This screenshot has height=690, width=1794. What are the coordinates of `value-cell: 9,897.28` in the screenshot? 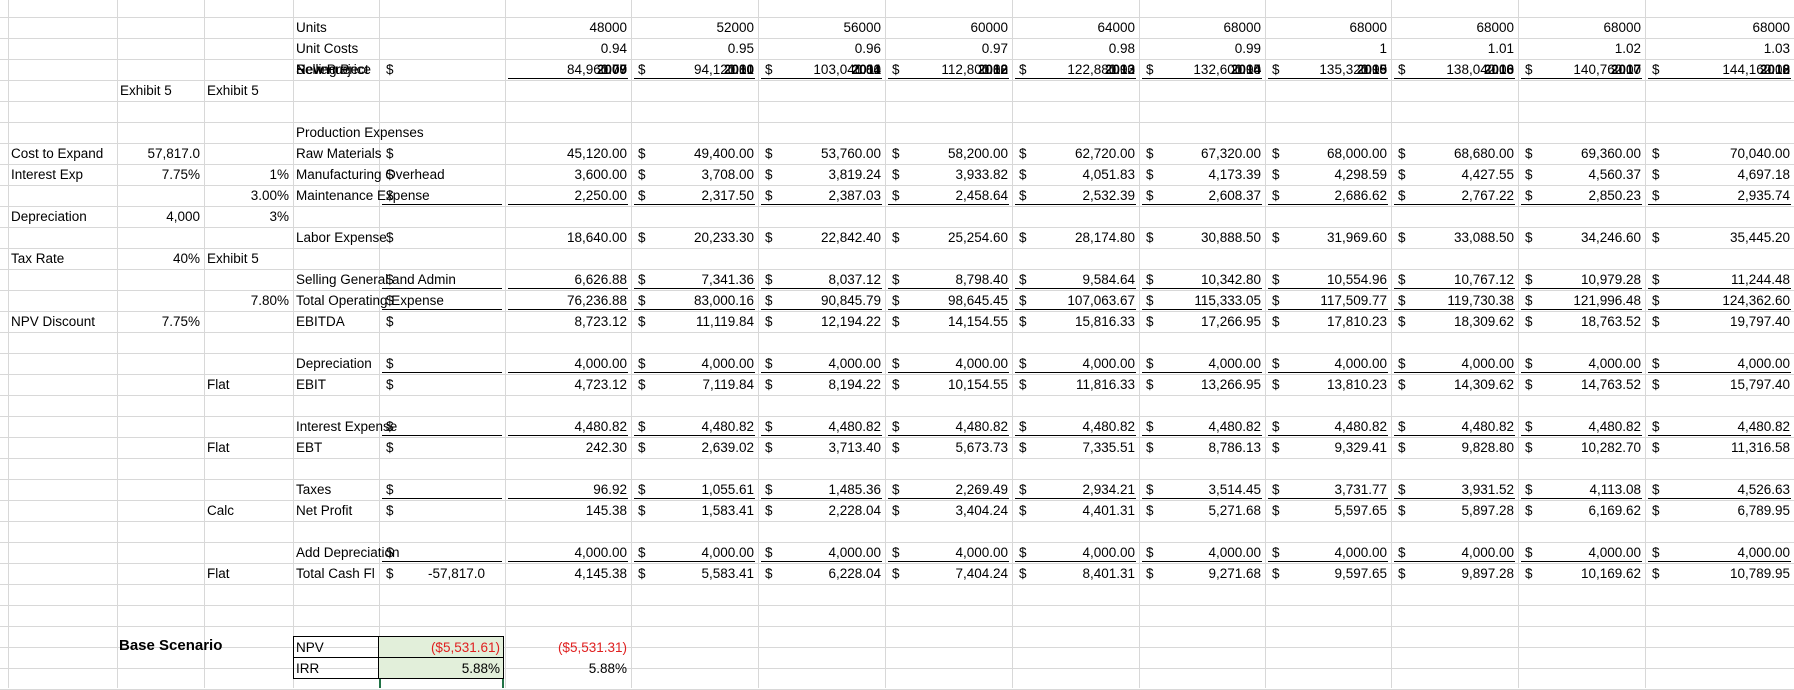 It's located at (1454, 573).